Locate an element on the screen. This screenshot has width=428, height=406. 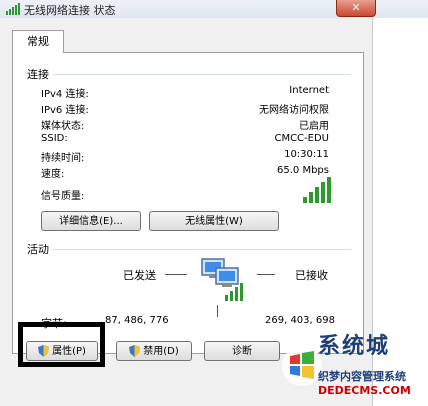
highlight-box is located at coordinates (61, 344).